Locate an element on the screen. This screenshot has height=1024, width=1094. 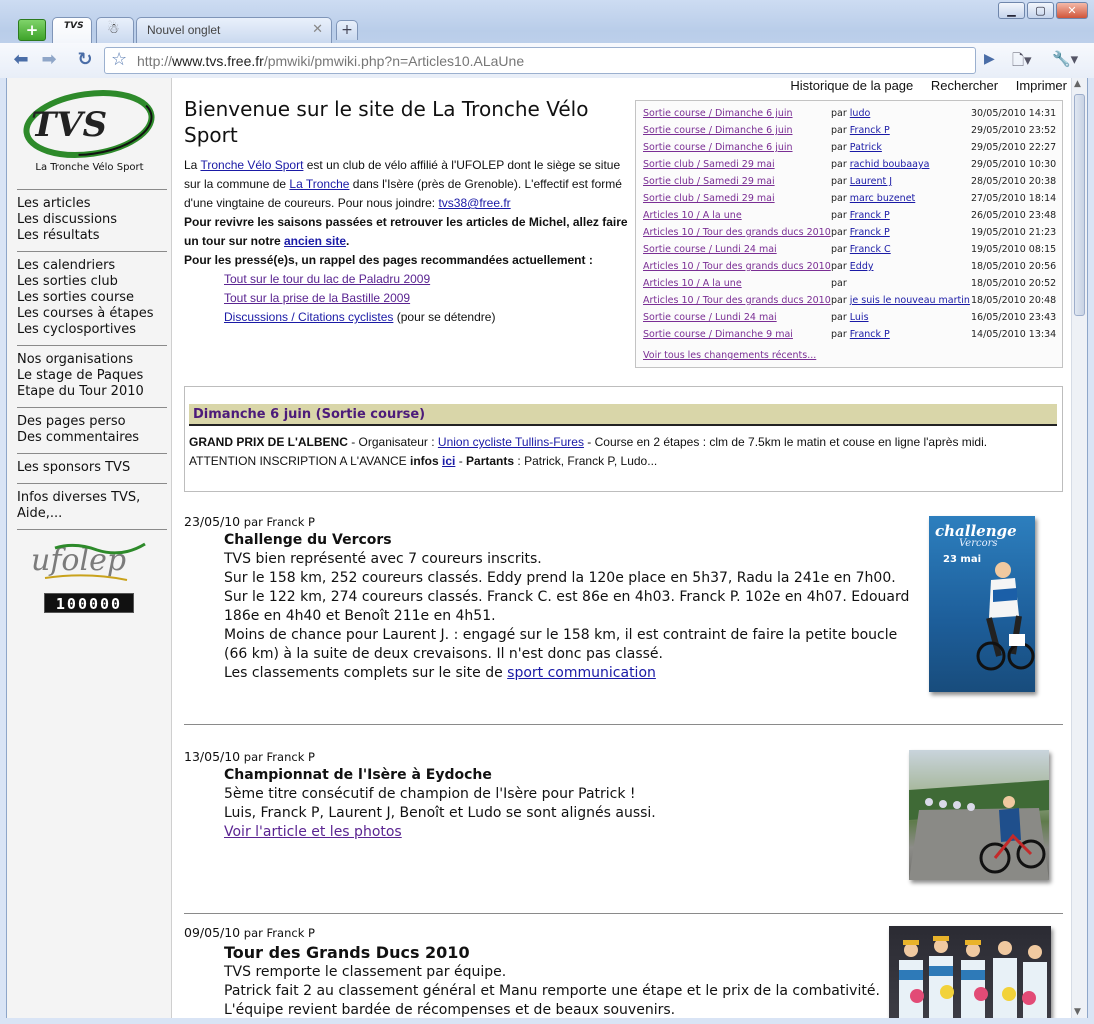
event-header: Dimanche 6 juin (Sortie course) is located at coordinates (623, 415).